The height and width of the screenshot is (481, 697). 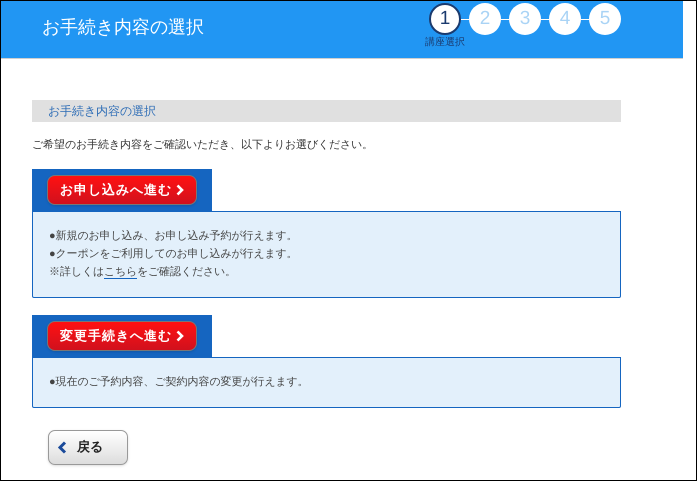 I want to click on chevron-left-icon, so click(x=62, y=447).